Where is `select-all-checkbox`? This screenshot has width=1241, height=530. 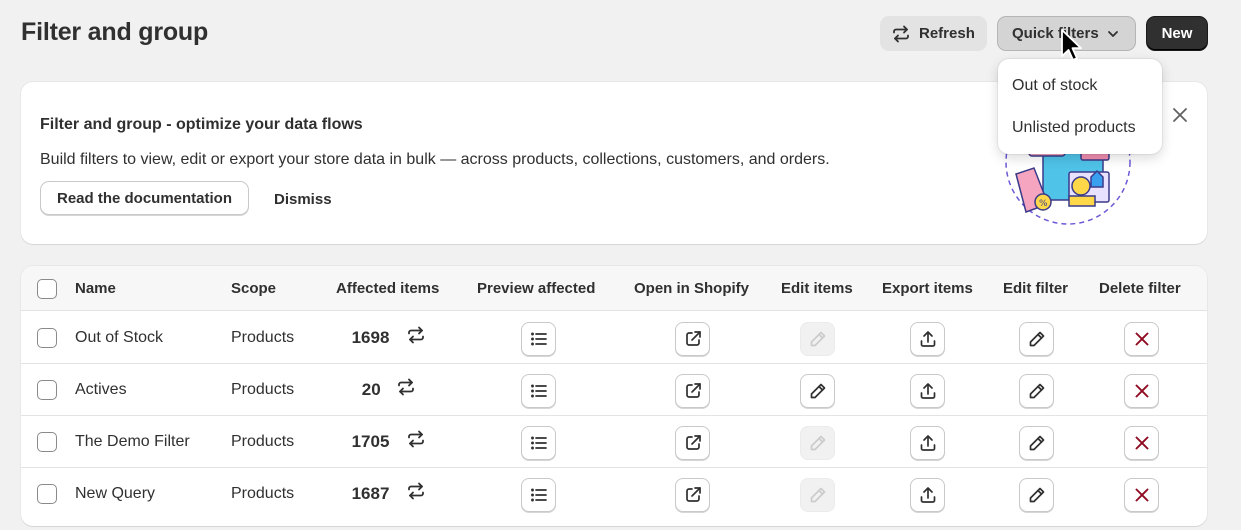
select-all-checkbox is located at coordinates (47, 289).